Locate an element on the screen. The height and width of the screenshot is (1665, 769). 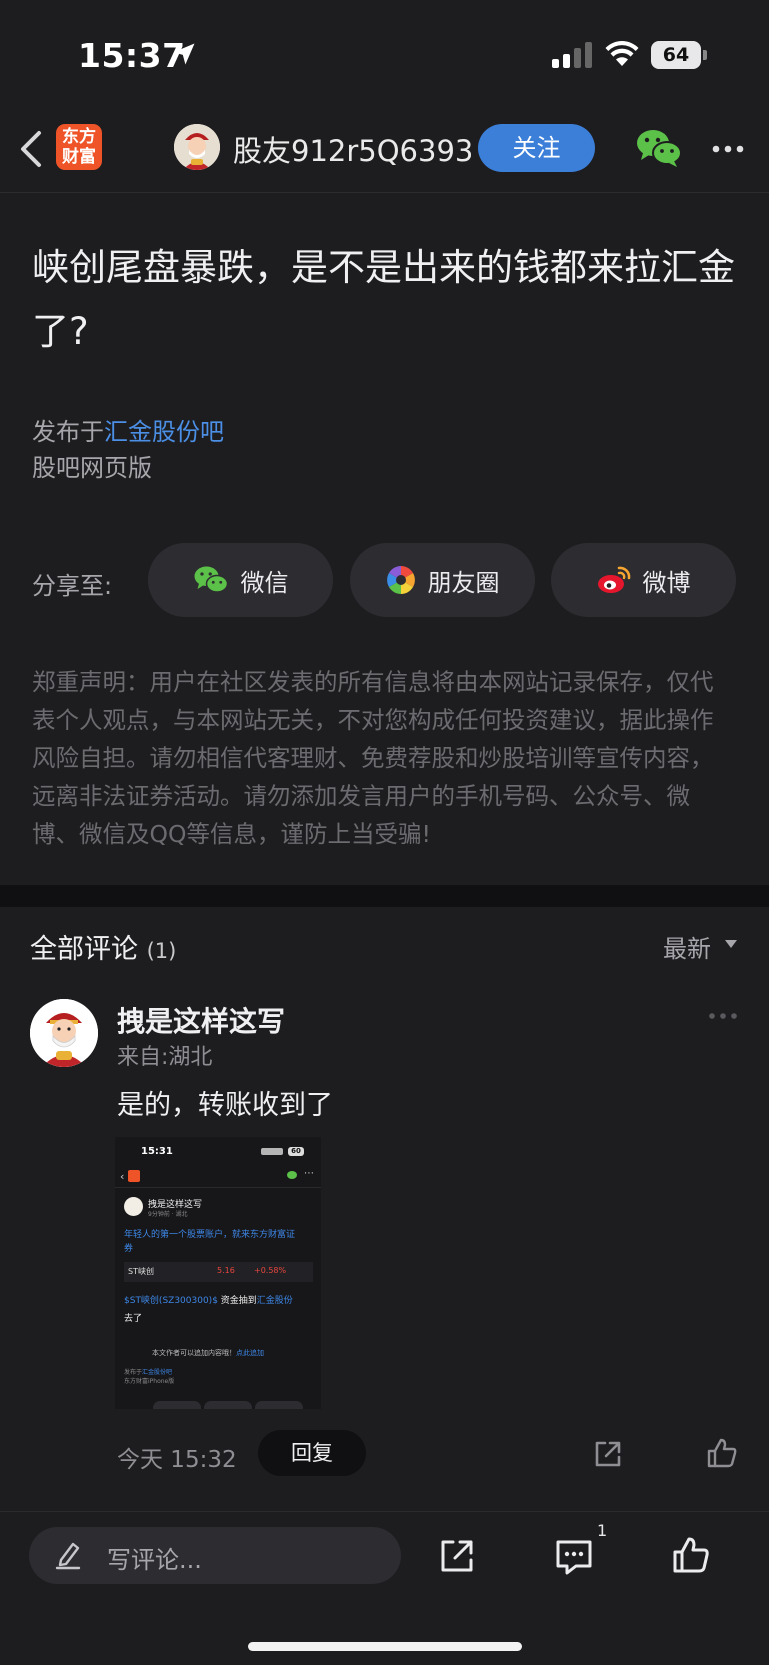
wechat-icon is located at coordinates (211, 579).